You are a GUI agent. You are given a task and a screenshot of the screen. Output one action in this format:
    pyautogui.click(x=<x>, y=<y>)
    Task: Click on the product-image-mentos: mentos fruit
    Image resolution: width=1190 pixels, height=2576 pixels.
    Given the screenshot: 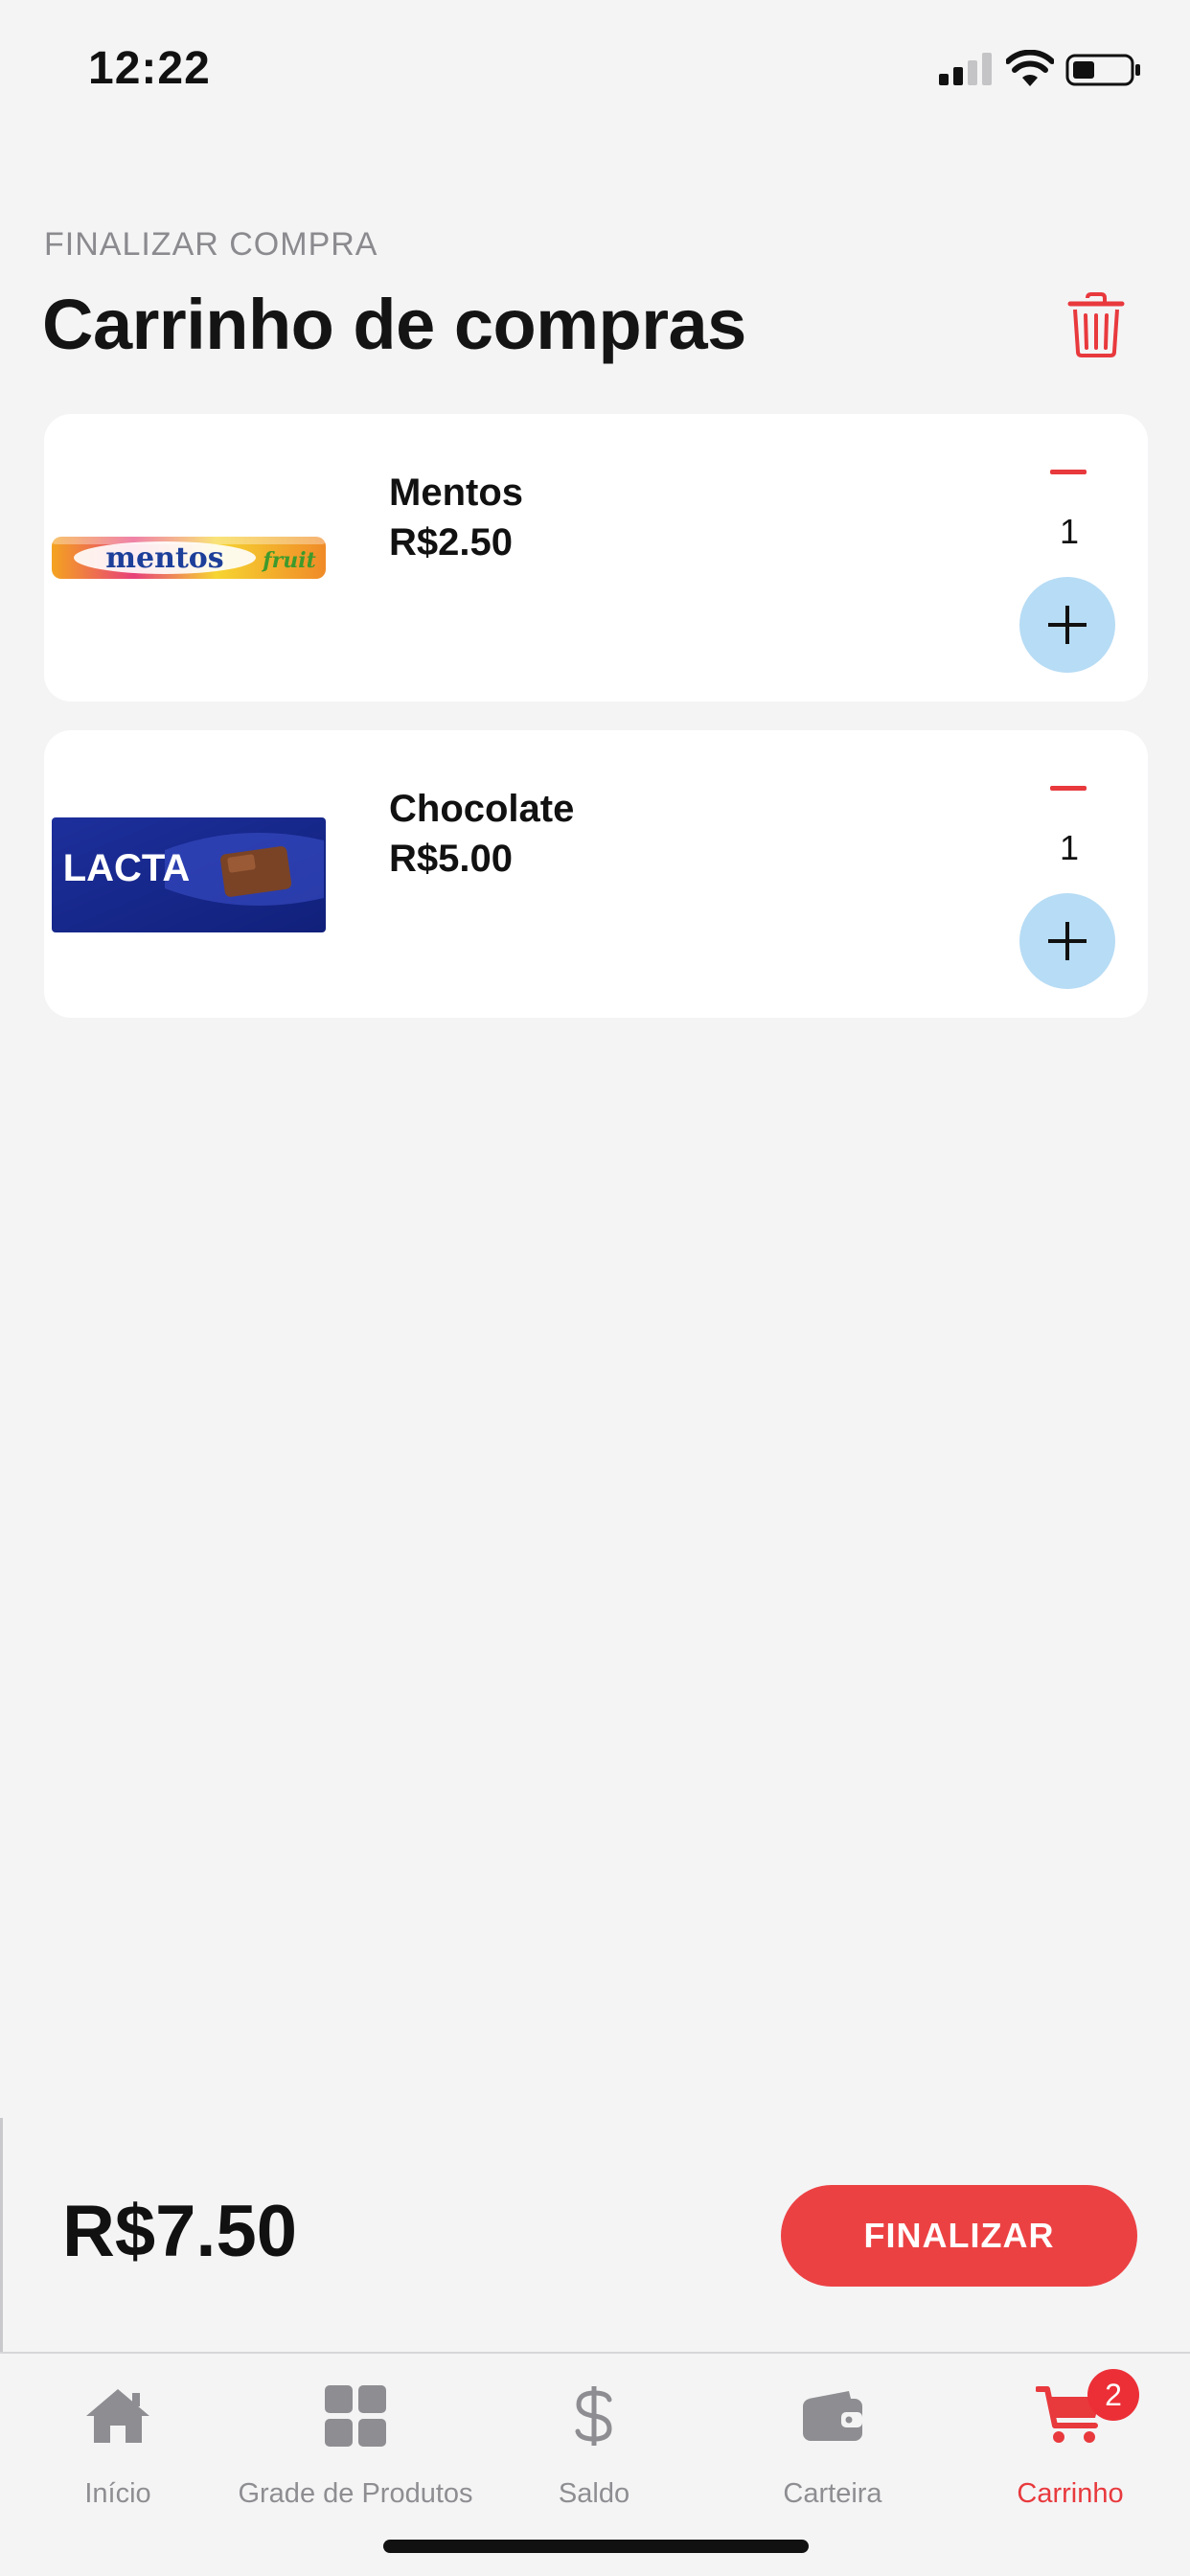 What is the action you would take?
    pyautogui.click(x=189, y=558)
    